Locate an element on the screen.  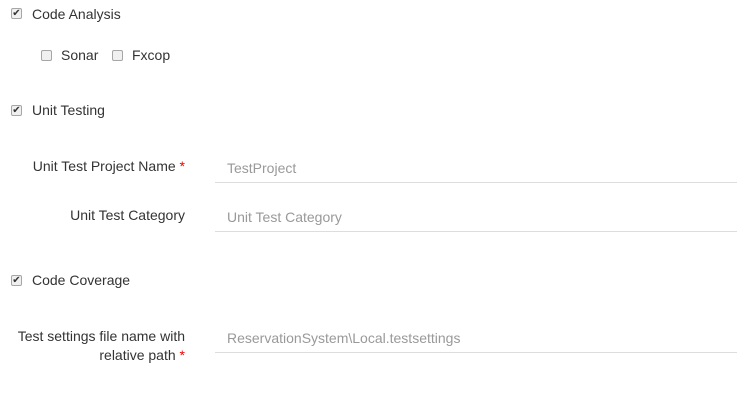
label-line-2: relative path is located at coordinates (137, 355).